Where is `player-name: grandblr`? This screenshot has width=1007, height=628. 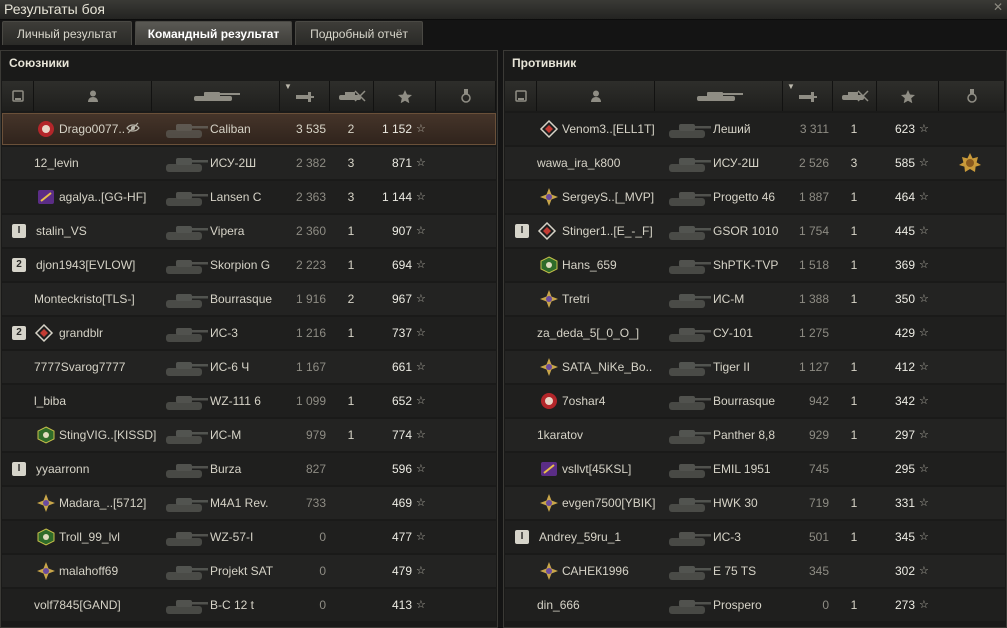 player-name: grandblr is located at coordinates (81, 333).